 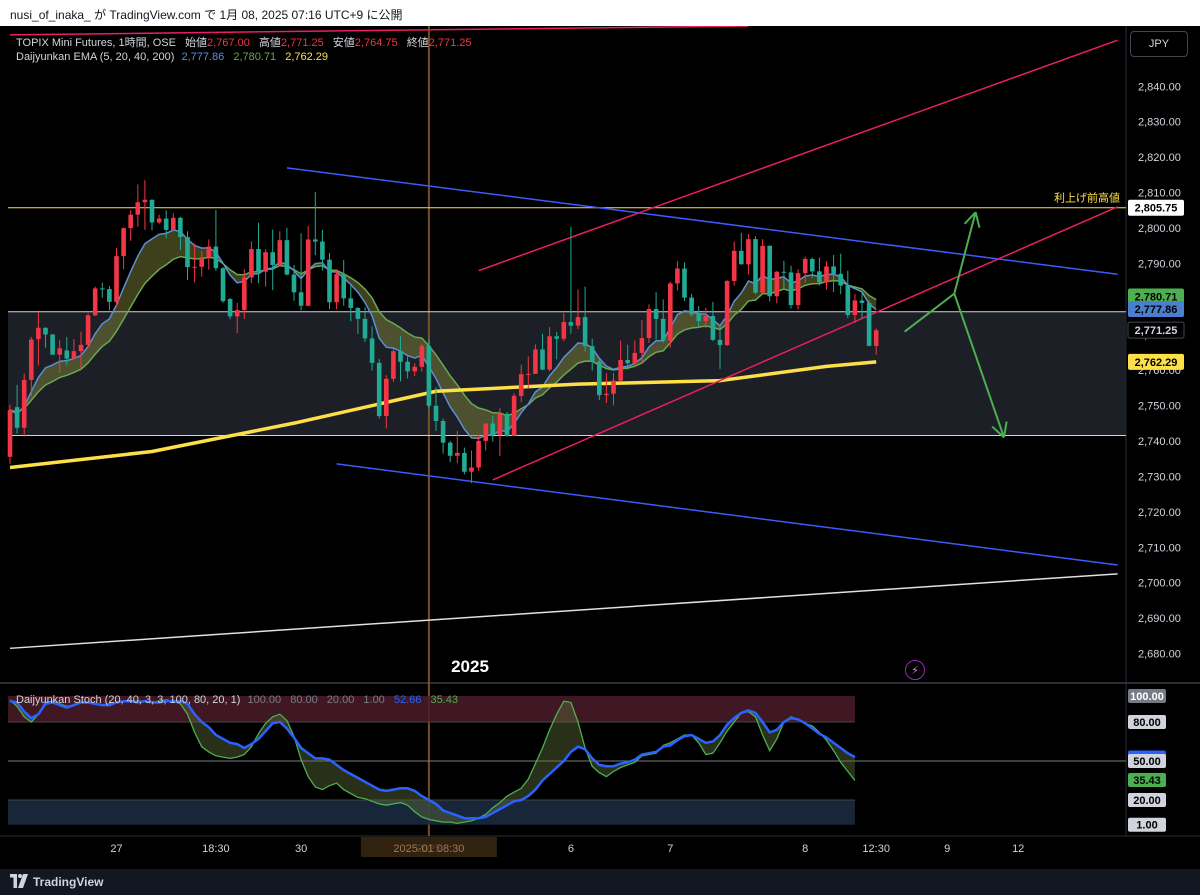 I want to click on trendline-lower-descending-blue, so click(x=727, y=514).